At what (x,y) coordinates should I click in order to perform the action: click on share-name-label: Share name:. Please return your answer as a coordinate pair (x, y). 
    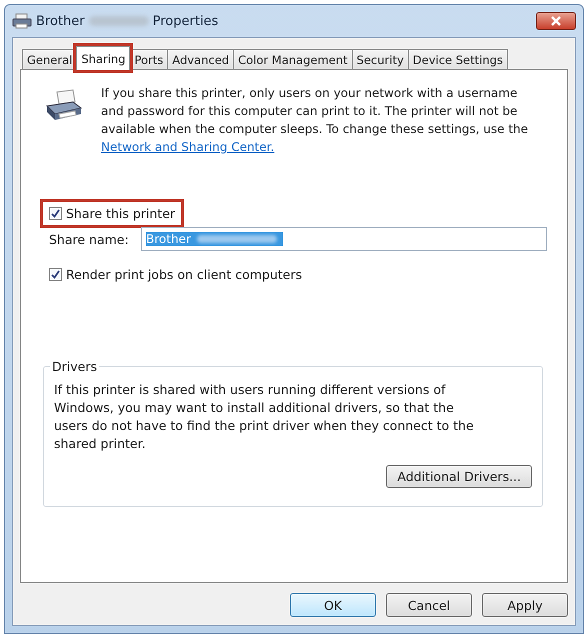
    Looking at the image, I should click on (89, 239).